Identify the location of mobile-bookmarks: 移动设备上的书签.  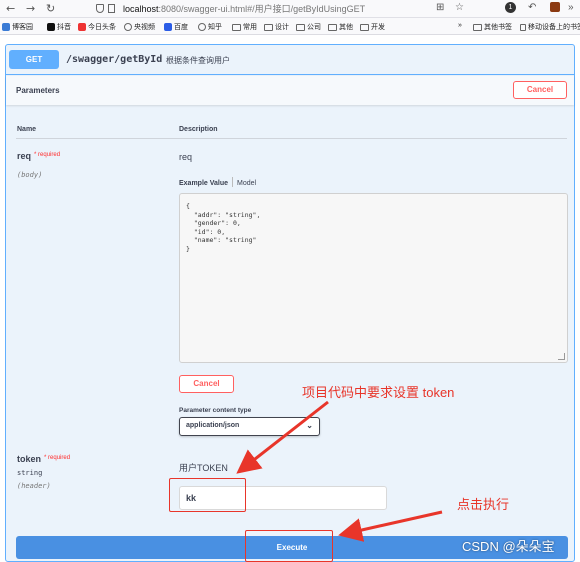
(550, 27).